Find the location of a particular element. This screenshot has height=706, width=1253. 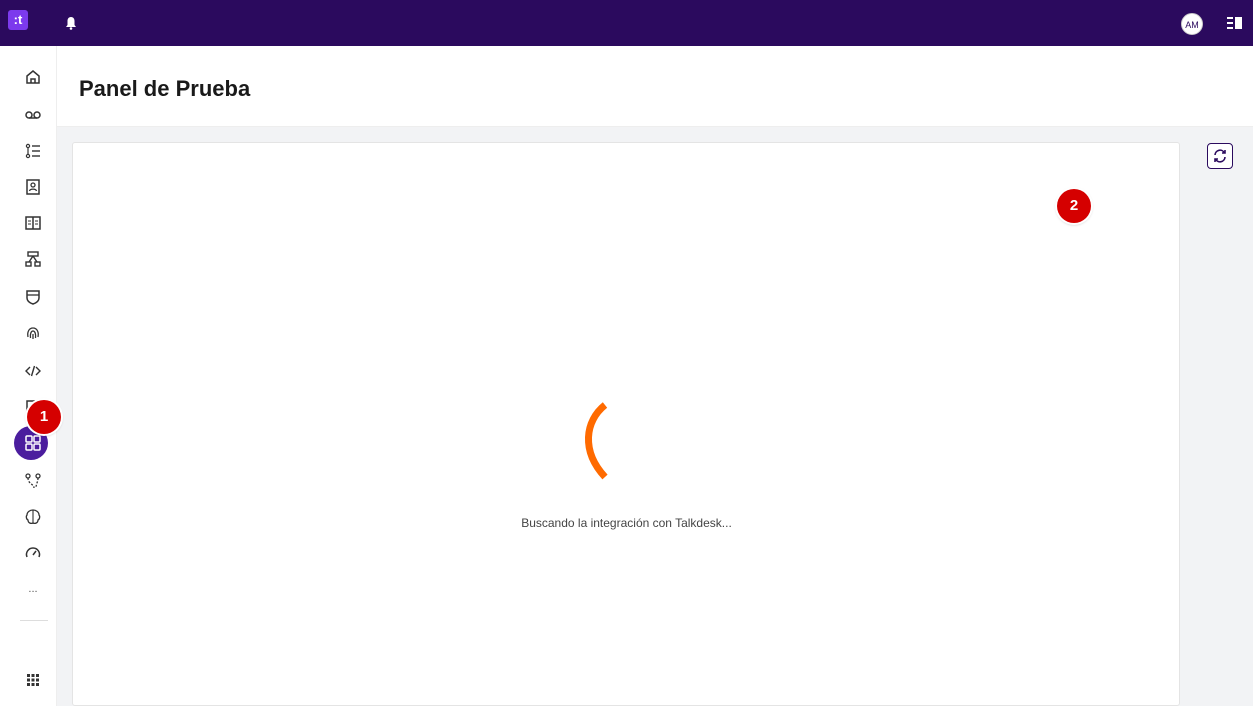

routing-icon is located at coordinates (33, 481).